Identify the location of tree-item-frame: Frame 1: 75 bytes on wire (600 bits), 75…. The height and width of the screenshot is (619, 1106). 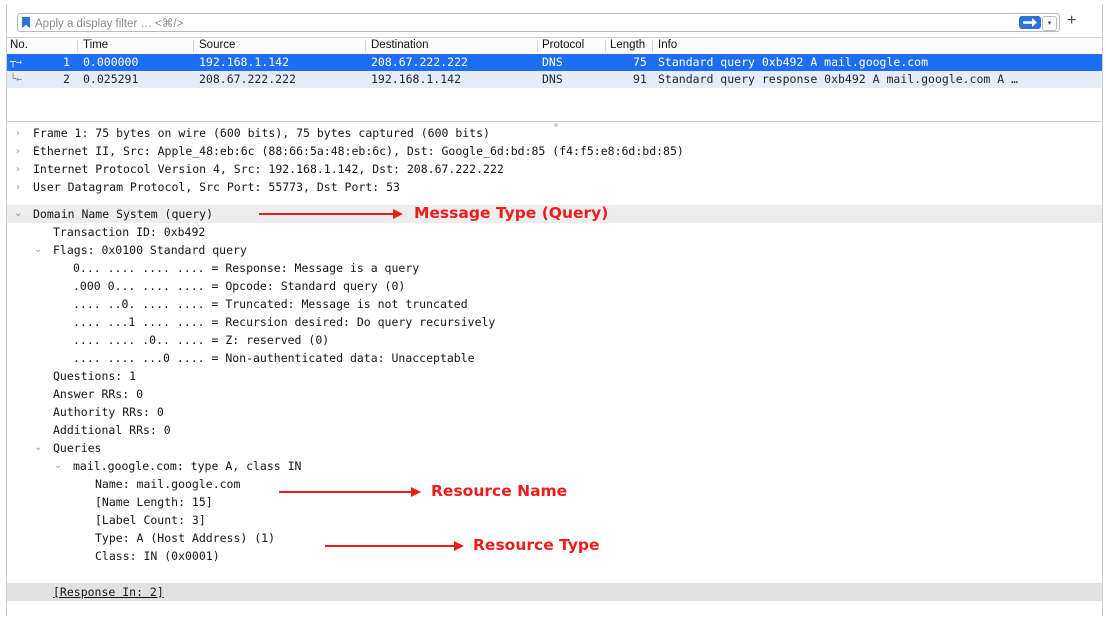
(261, 133).